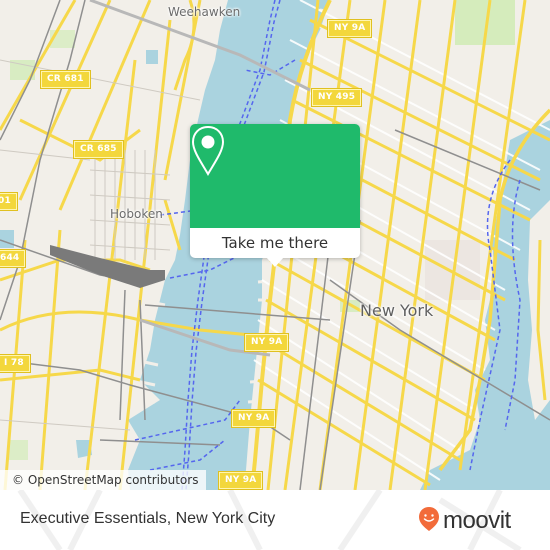 This screenshot has height=550, width=550. Describe the element at coordinates (65, 79) in the screenshot. I see `road-shield-cr-681: CR 681` at that location.